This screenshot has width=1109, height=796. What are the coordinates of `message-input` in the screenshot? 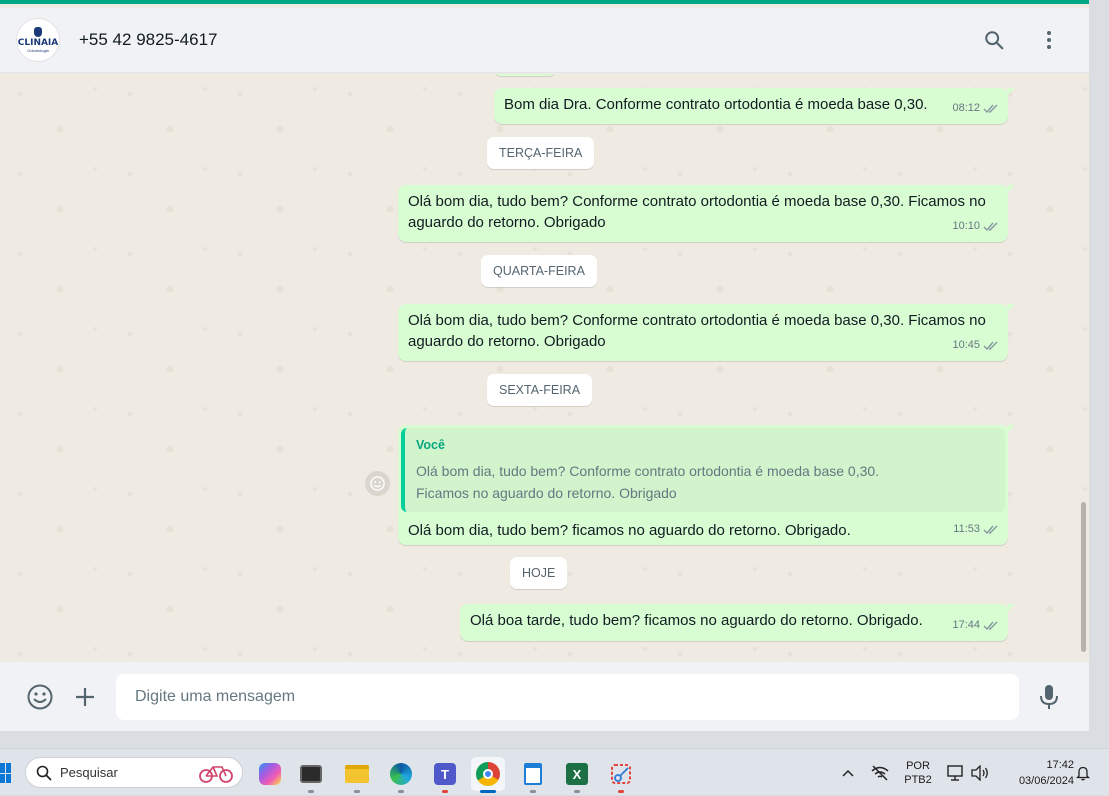 It's located at (567, 697).